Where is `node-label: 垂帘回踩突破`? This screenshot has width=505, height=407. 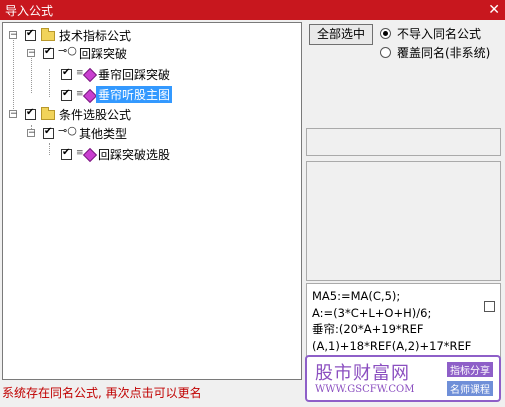
node-label: 垂帘回踩突破 is located at coordinates (134, 75).